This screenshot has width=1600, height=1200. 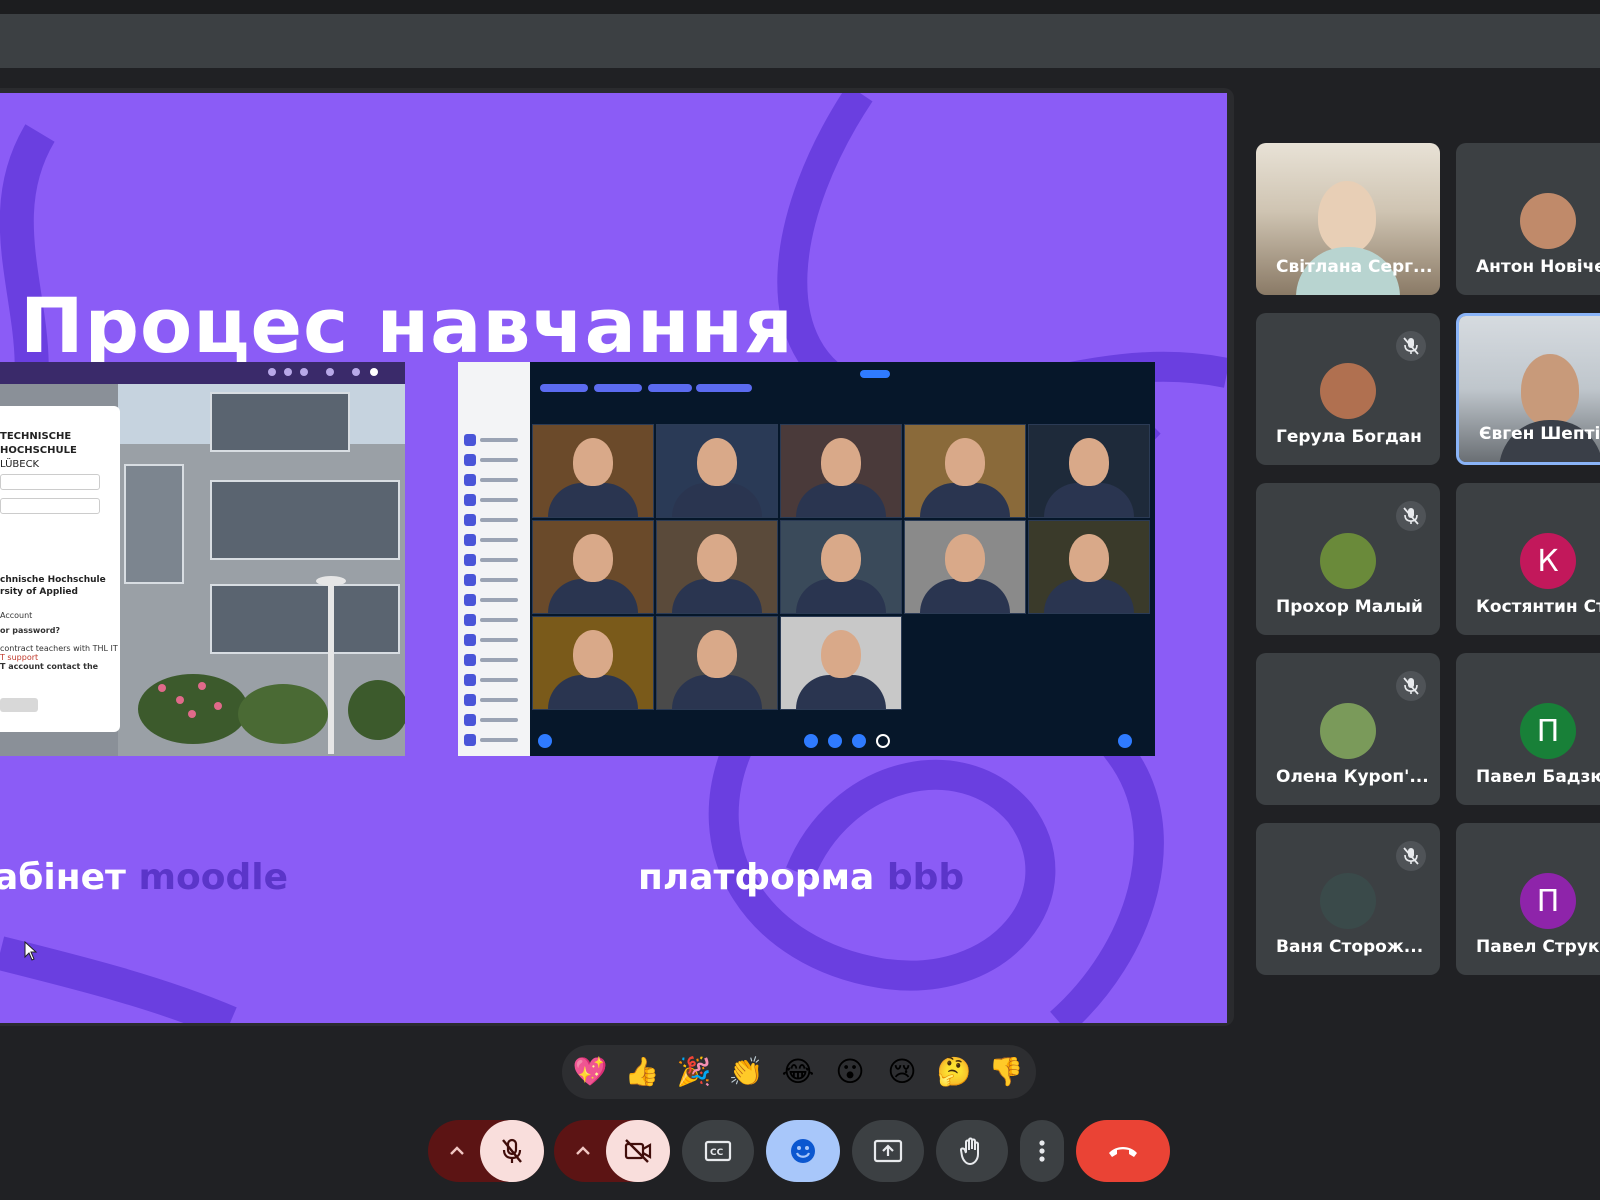 I want to click on reactions-bar: 💖 👍 🎉 👏 😂 😮 😢 🤔 👎, so click(x=799, y=1072).